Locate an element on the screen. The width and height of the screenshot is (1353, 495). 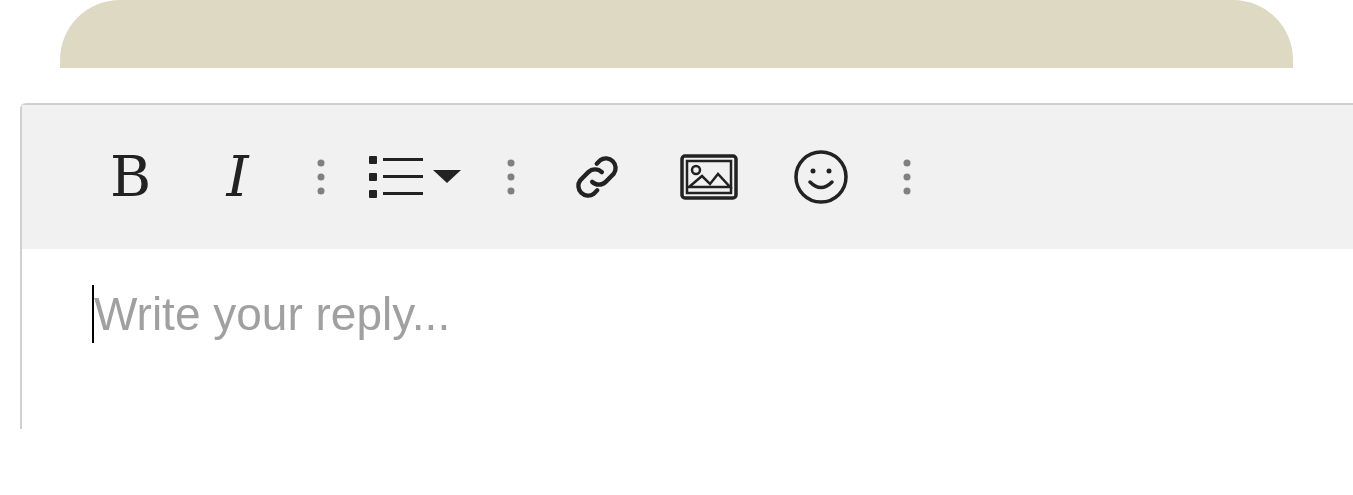
smiley-icon is located at coordinates (821, 177).